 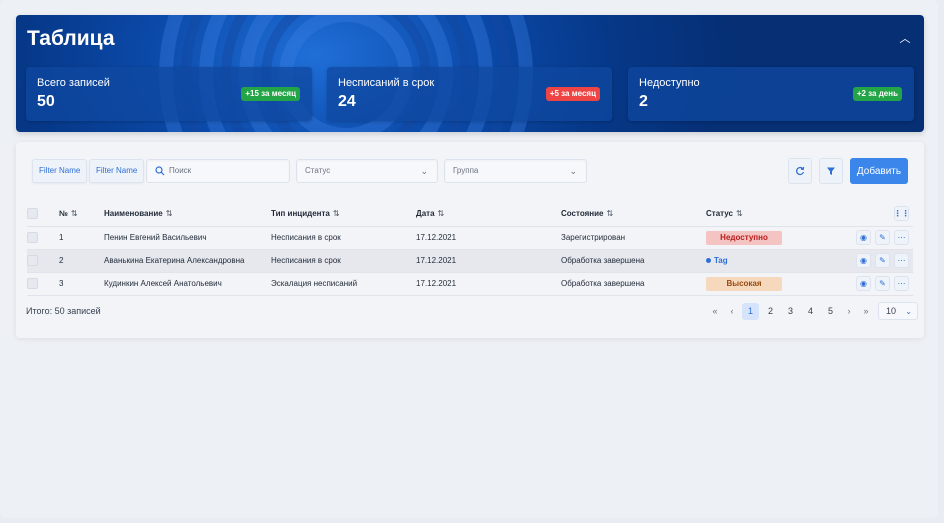 I want to click on page-button: 4, so click(x=810, y=311).